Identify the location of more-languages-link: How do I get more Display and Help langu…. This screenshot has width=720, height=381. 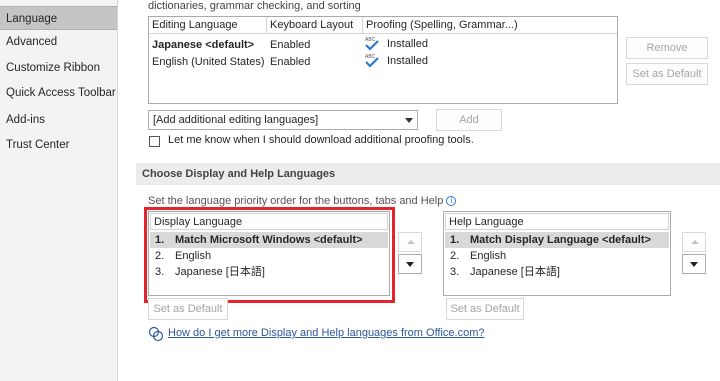
(326, 333).